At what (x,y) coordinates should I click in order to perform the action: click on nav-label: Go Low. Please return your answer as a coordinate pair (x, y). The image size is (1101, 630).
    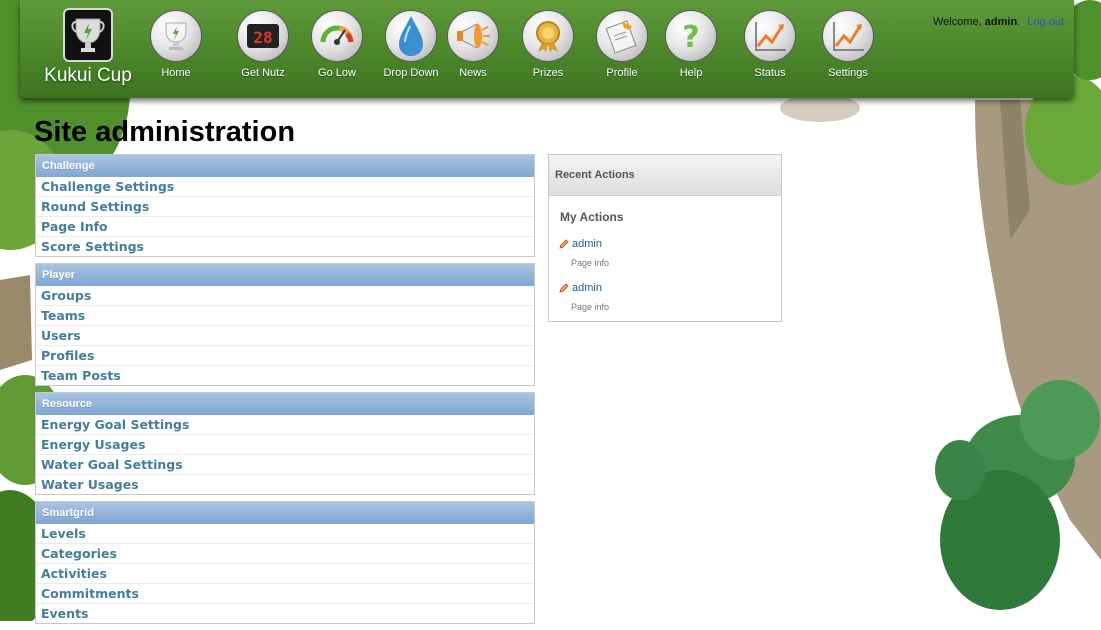
    Looking at the image, I should click on (337, 73).